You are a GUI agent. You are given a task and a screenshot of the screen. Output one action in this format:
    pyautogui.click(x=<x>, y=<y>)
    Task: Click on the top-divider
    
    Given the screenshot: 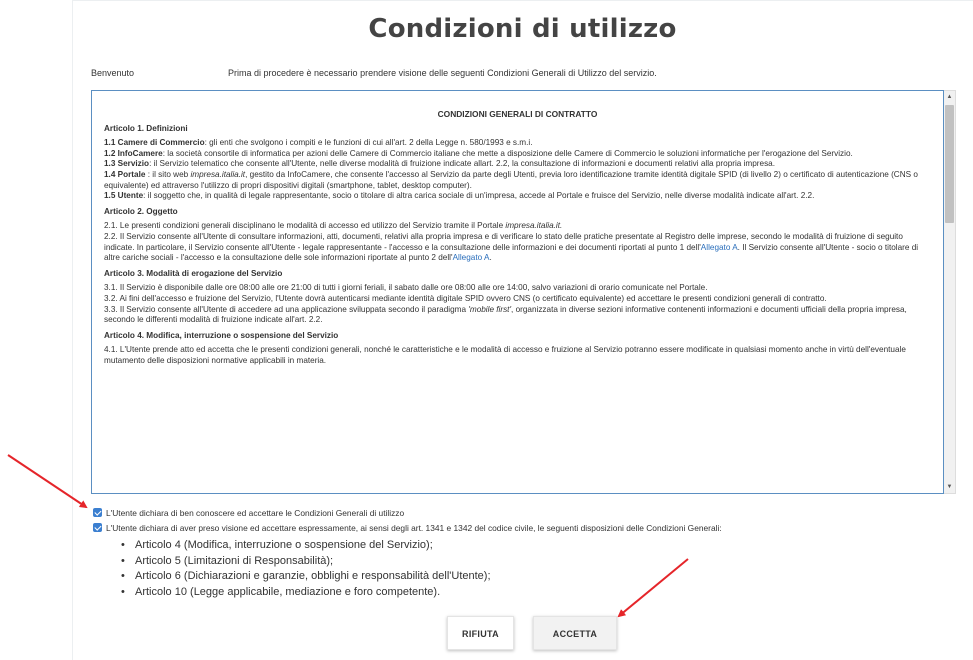 What is the action you would take?
    pyautogui.click(x=522, y=0)
    